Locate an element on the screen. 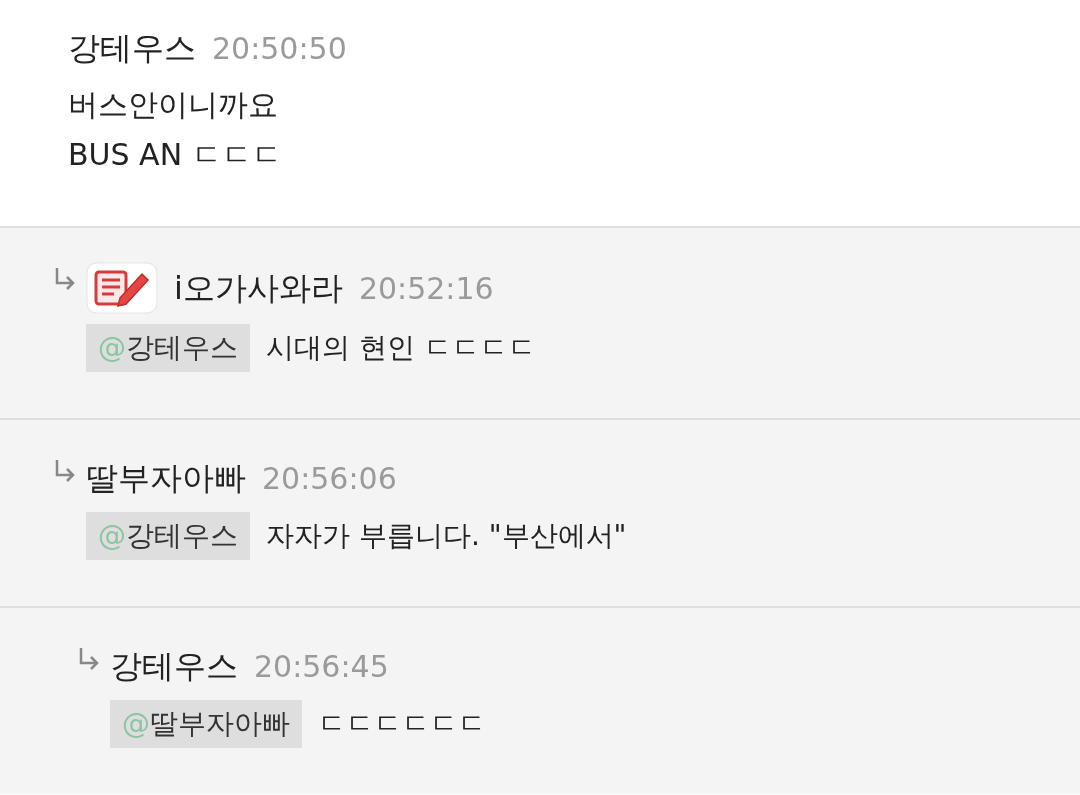  timestamp: 20:52:16 is located at coordinates (426, 288).